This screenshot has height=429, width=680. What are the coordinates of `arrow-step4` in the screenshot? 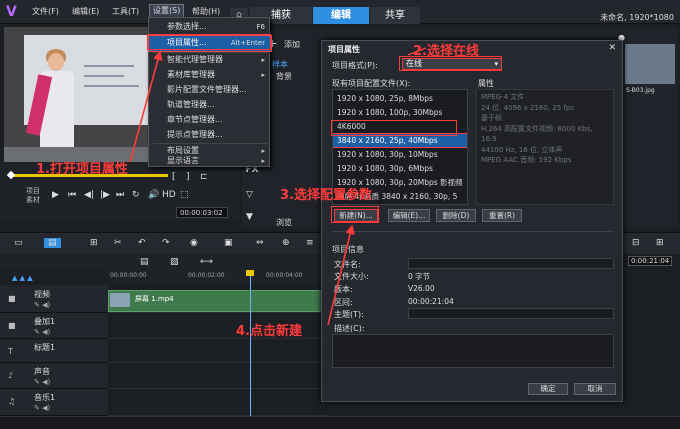 It's located at (341, 275).